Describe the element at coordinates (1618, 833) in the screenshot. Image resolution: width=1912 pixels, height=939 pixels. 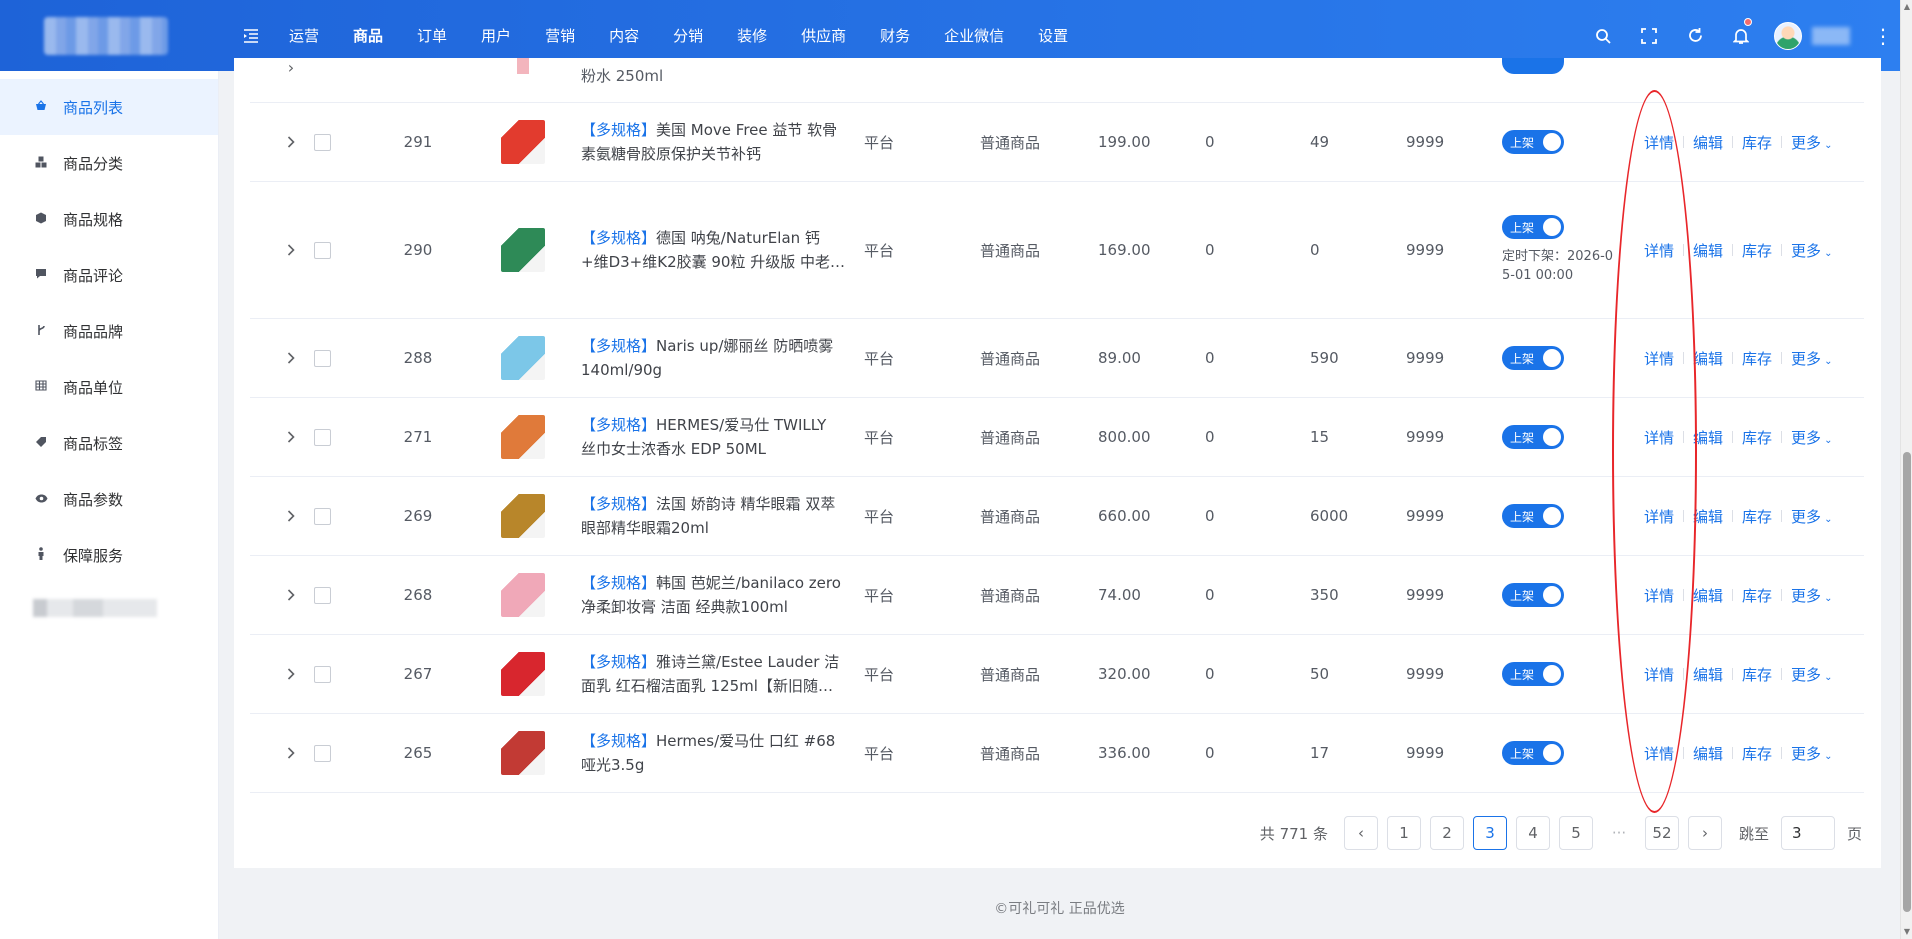
I see `pagination-ellipsis: ···` at that location.